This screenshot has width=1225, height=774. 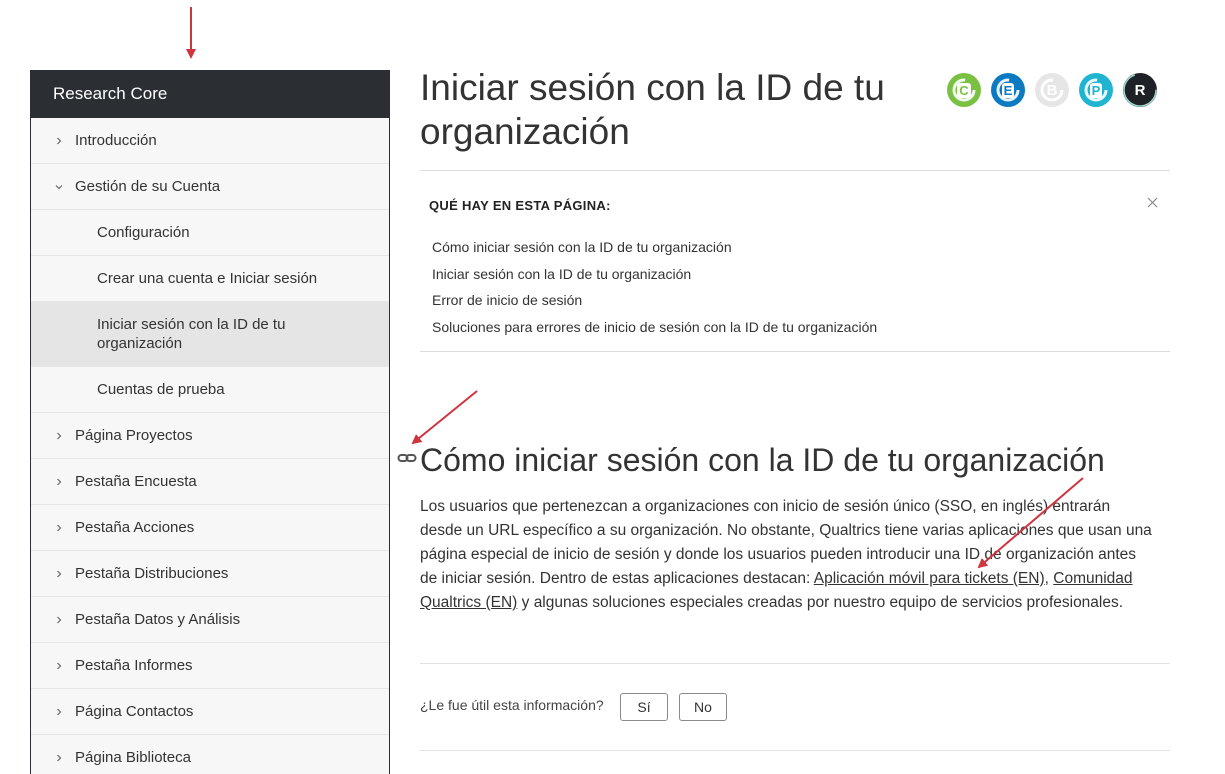 What do you see at coordinates (444, 417) in the screenshot?
I see `annotation-arrow-anchor` at bounding box center [444, 417].